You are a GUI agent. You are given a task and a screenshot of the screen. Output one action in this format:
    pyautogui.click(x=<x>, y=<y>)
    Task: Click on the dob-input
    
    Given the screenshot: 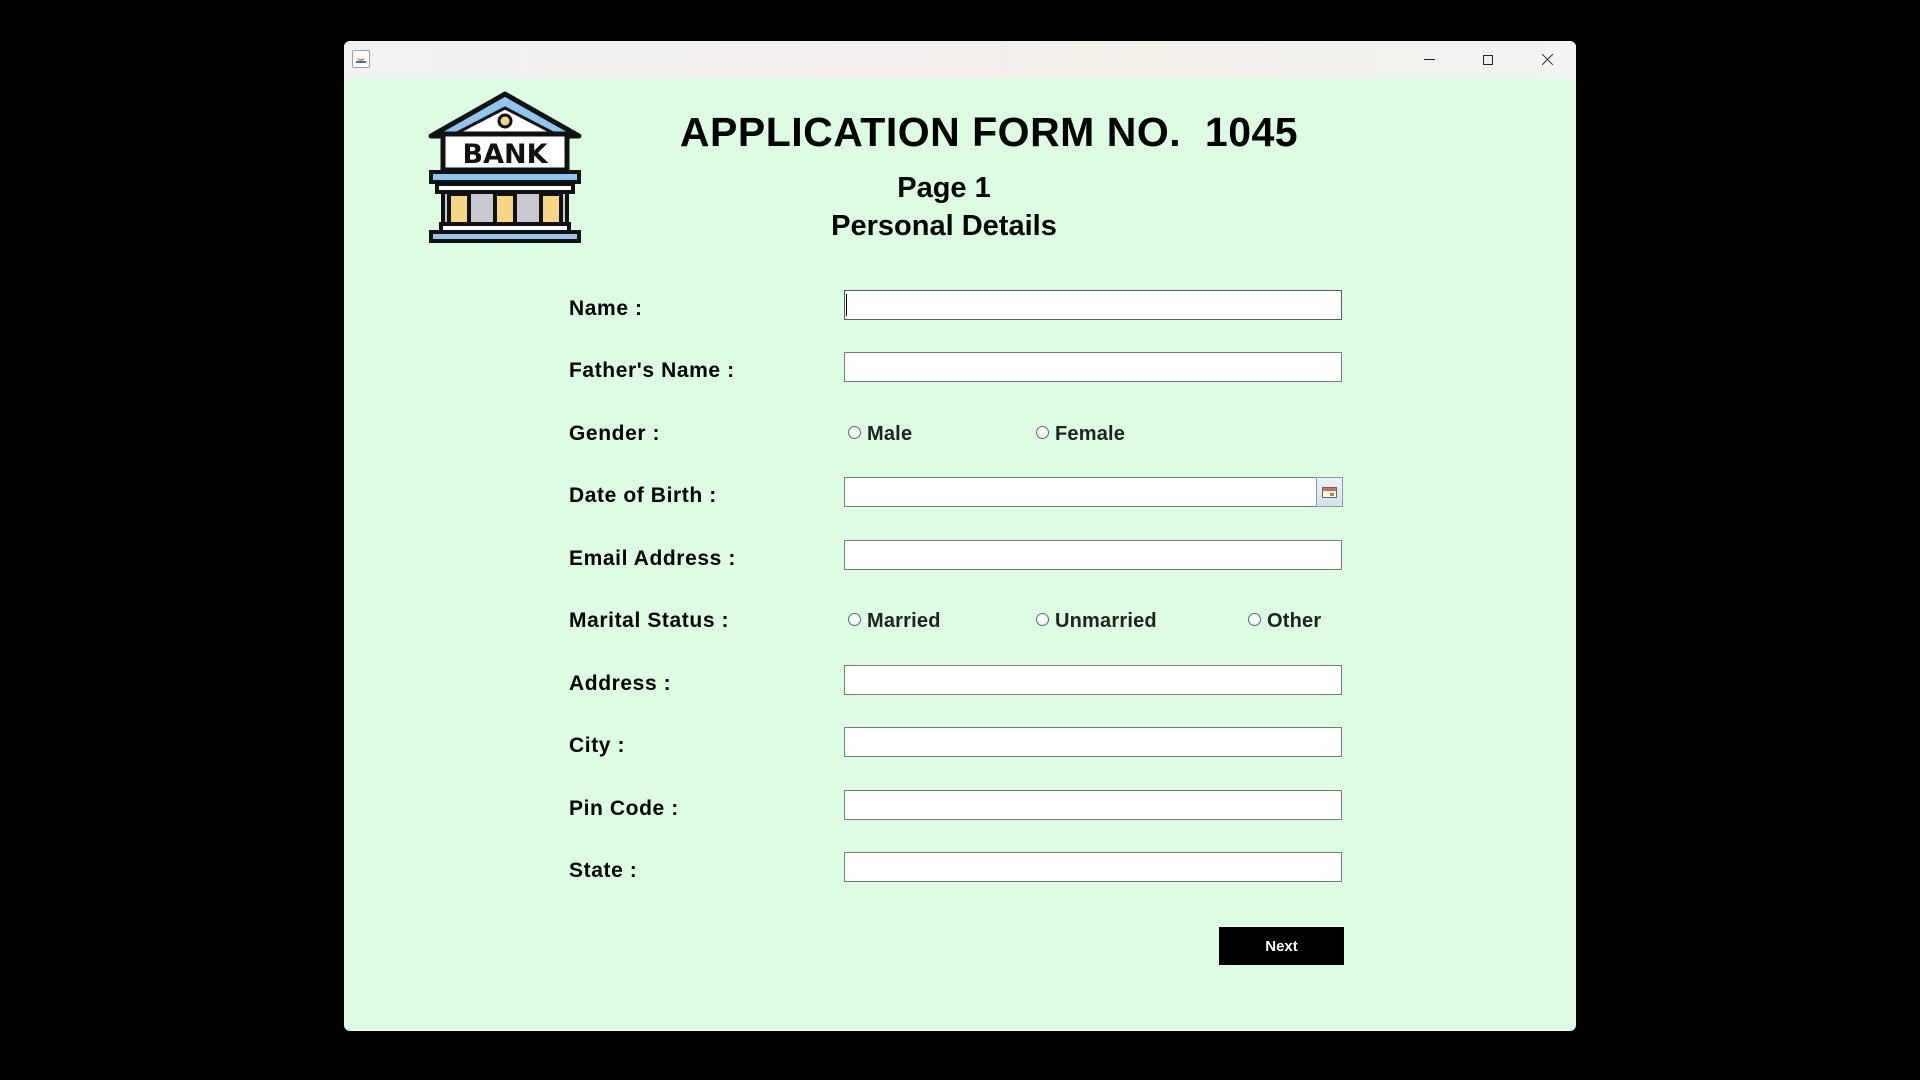 What is the action you would take?
    pyautogui.click(x=1081, y=492)
    